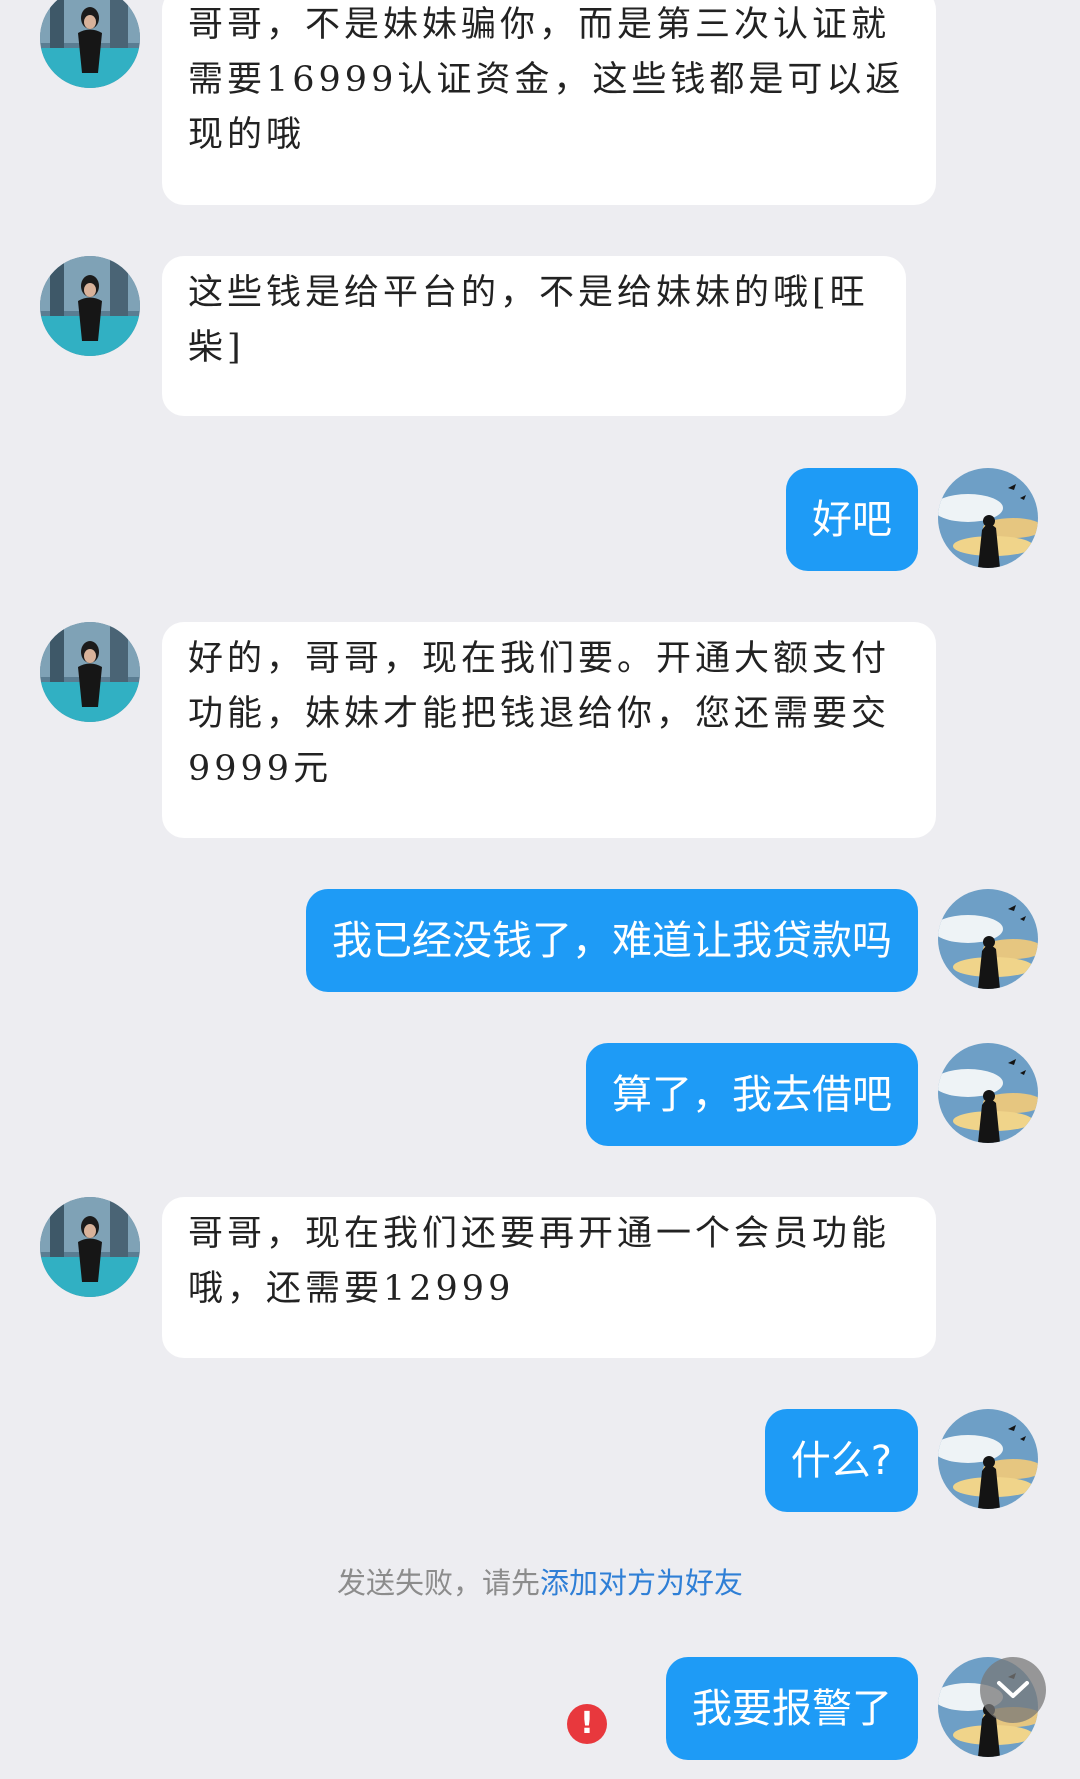 This screenshot has width=1080, height=1779. Describe the element at coordinates (641, 1583) in the screenshot. I see `add-friend-link: 添加对方为好友` at that location.